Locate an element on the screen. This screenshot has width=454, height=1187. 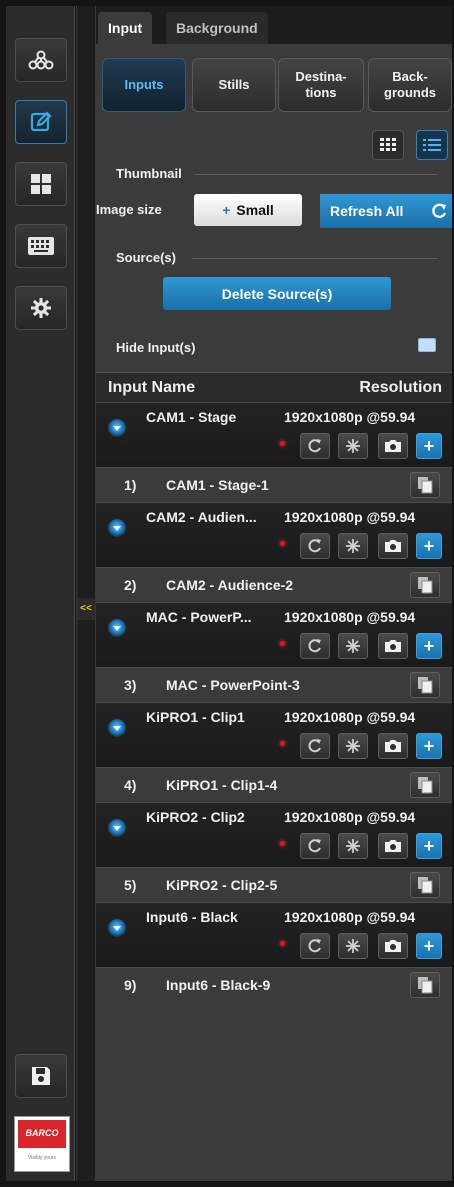
image-size-button: + Small is located at coordinates (248, 210).